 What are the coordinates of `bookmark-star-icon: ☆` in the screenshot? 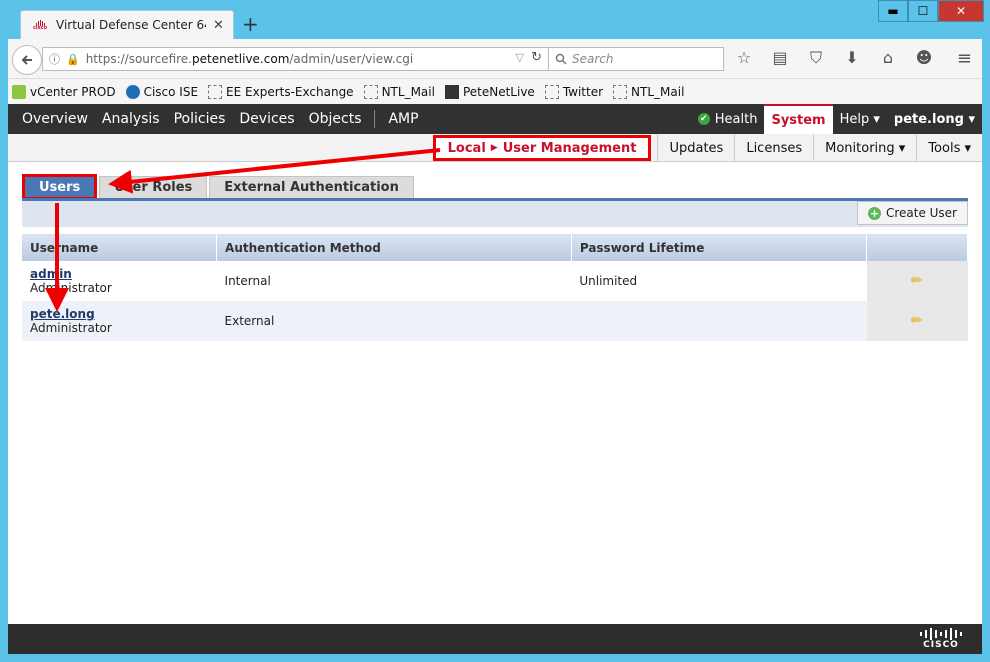 It's located at (744, 58).